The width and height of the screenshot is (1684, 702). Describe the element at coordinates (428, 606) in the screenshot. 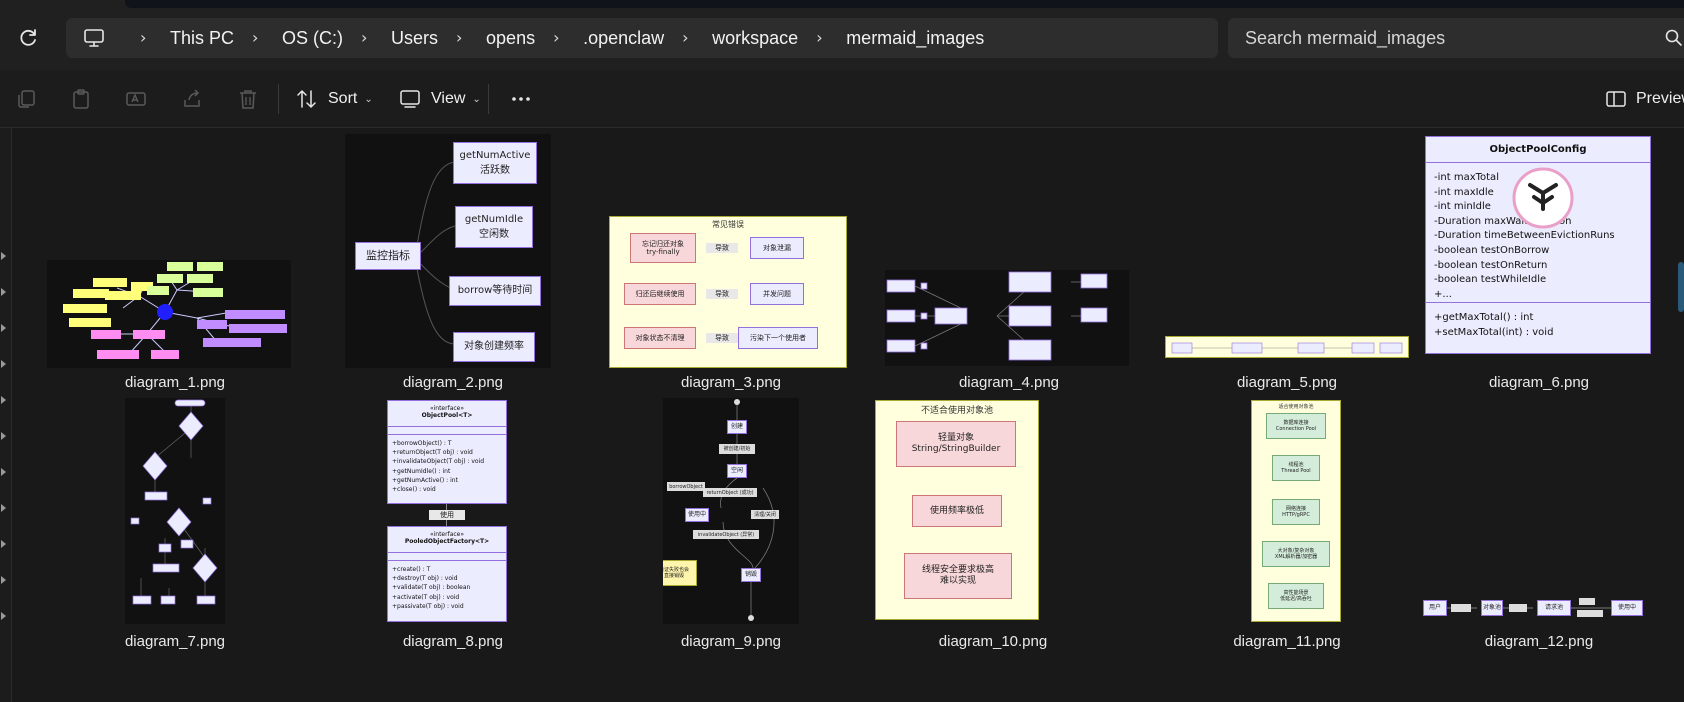

I see `class-method: +passivate(T obj) : void` at that location.